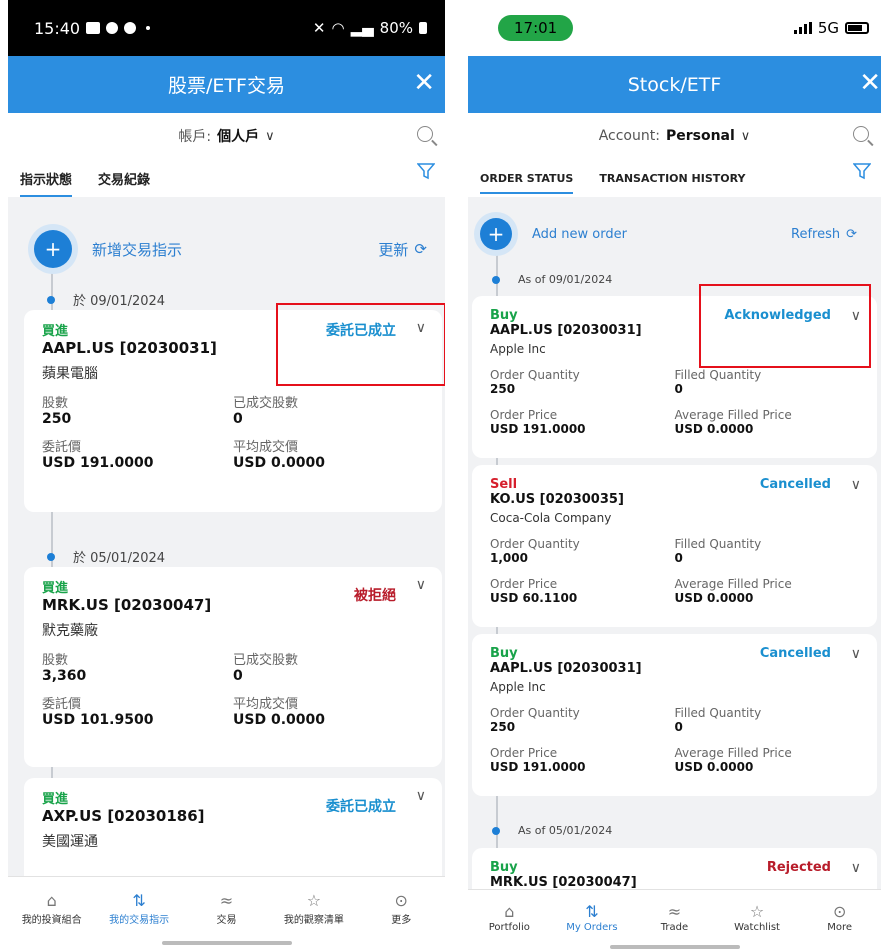  What do you see at coordinates (840, 927) in the screenshot?
I see `nav-label: More` at bounding box center [840, 927].